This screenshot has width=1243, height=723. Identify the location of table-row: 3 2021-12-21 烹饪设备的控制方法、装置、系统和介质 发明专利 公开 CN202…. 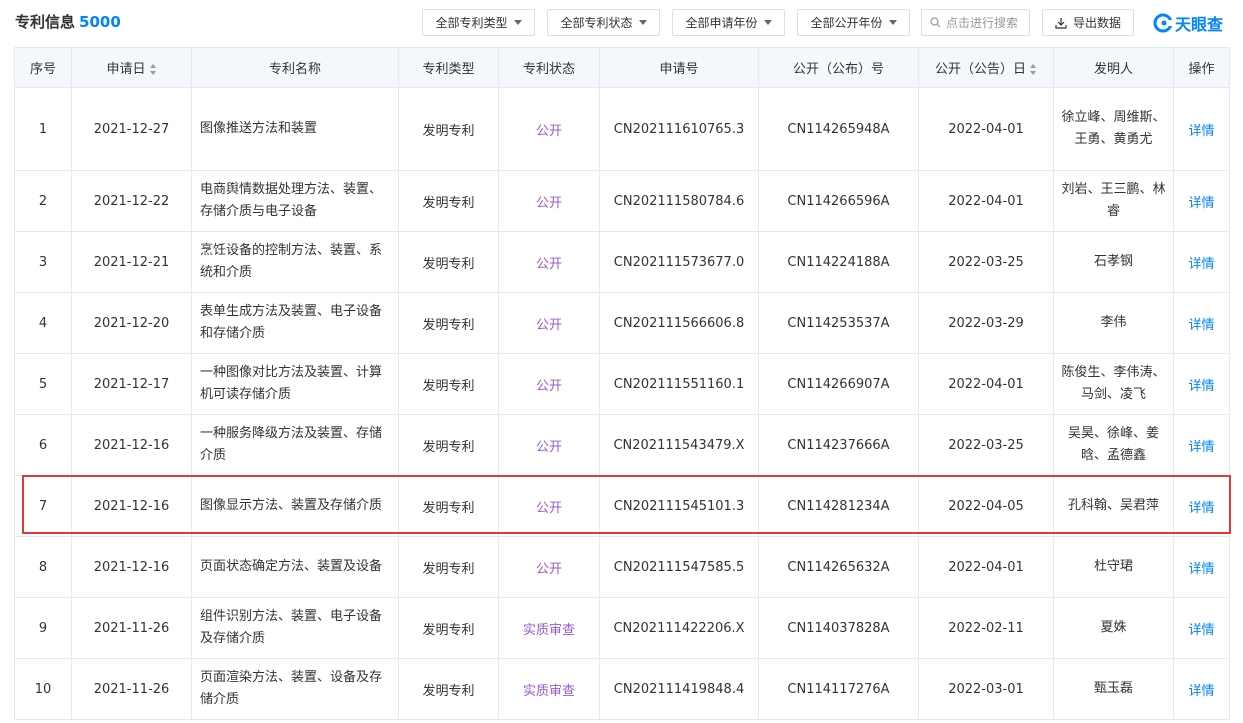
(622, 262).